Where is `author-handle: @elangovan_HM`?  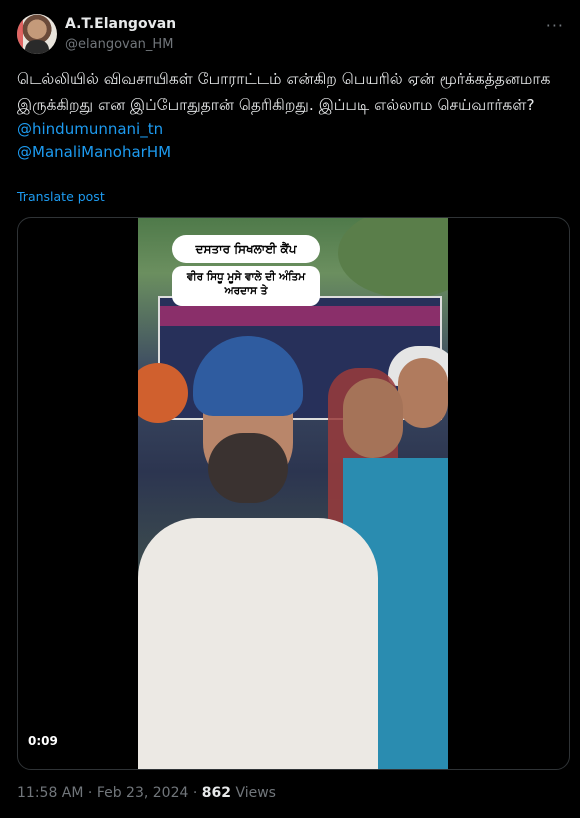
author-handle: @elangovan_HM is located at coordinates (119, 44).